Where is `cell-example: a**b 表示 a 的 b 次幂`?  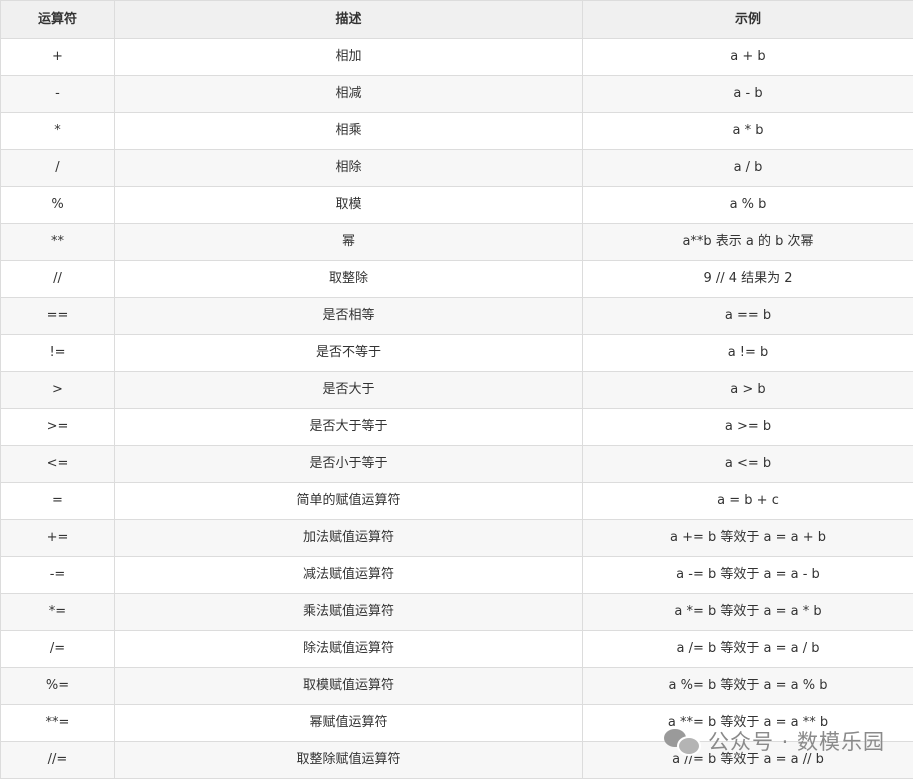
cell-example: a**b 表示 a 的 b 次幂 is located at coordinates (748, 242).